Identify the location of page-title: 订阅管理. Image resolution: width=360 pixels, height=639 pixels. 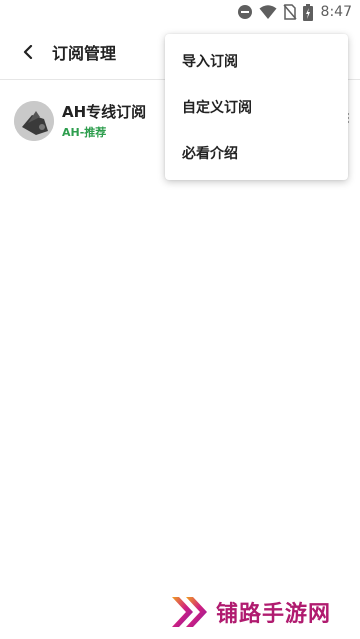
(84, 53).